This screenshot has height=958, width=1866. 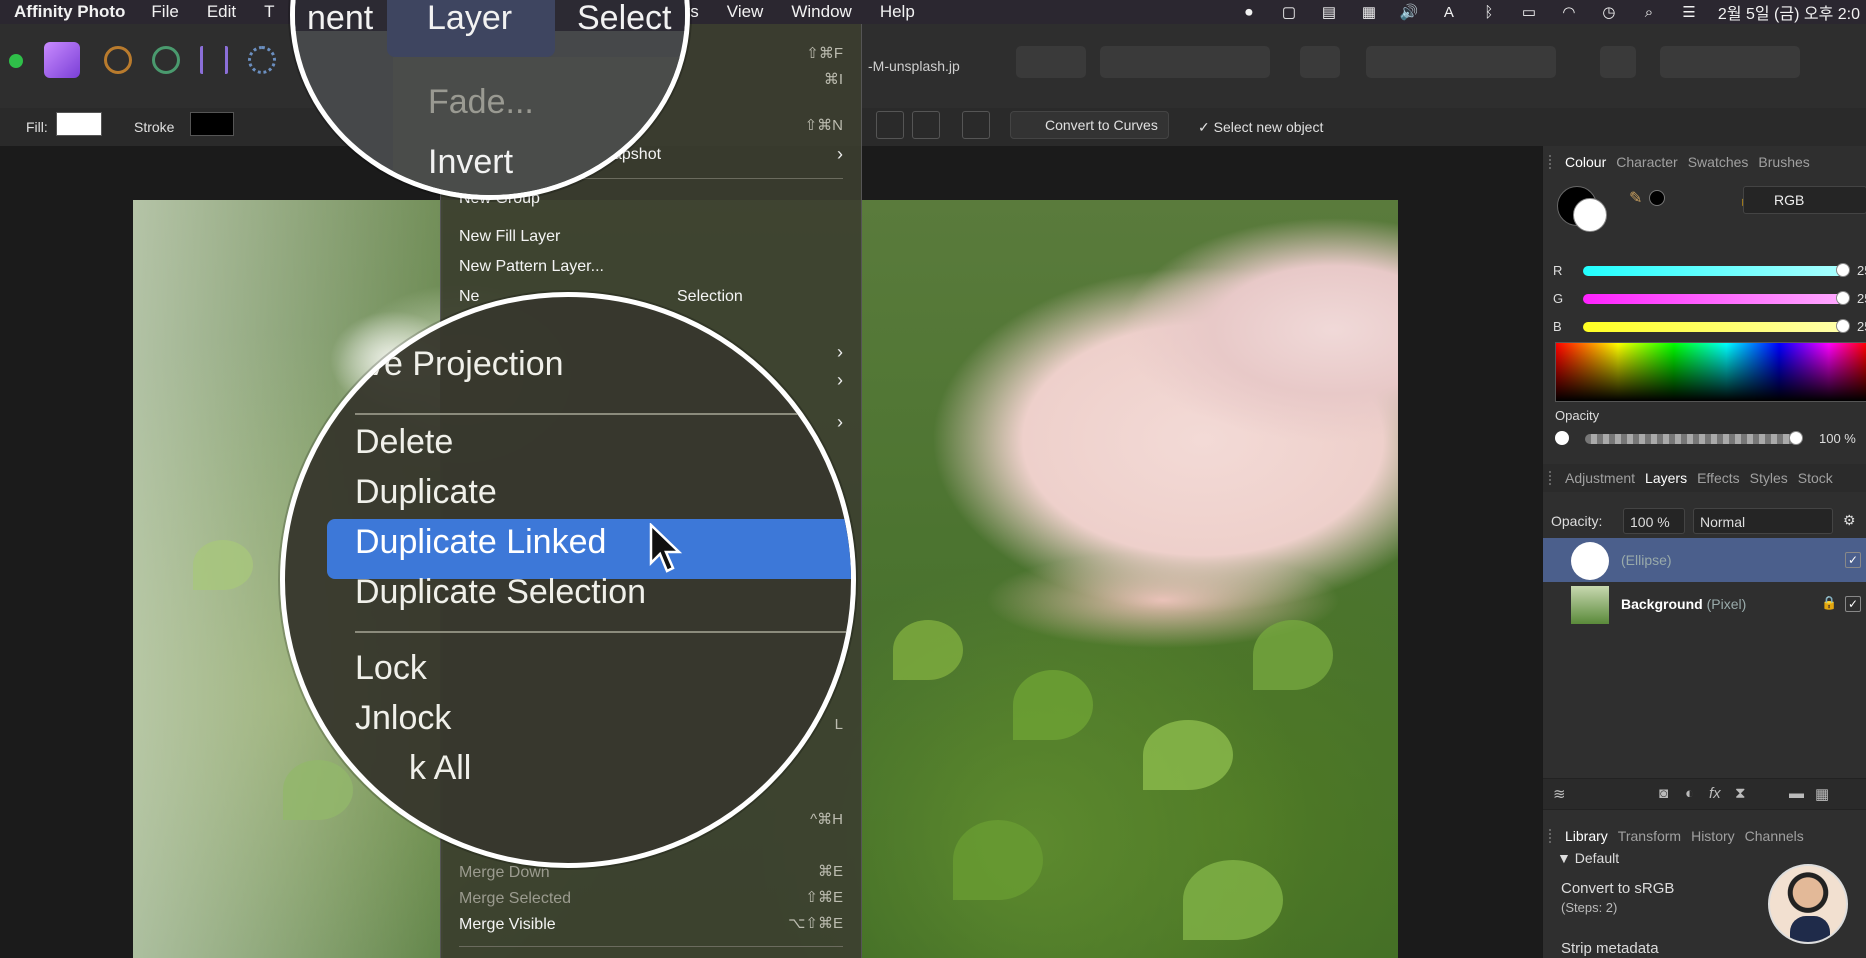 What do you see at coordinates (1409, 12) in the screenshot?
I see `volume-icon: 🔊` at bounding box center [1409, 12].